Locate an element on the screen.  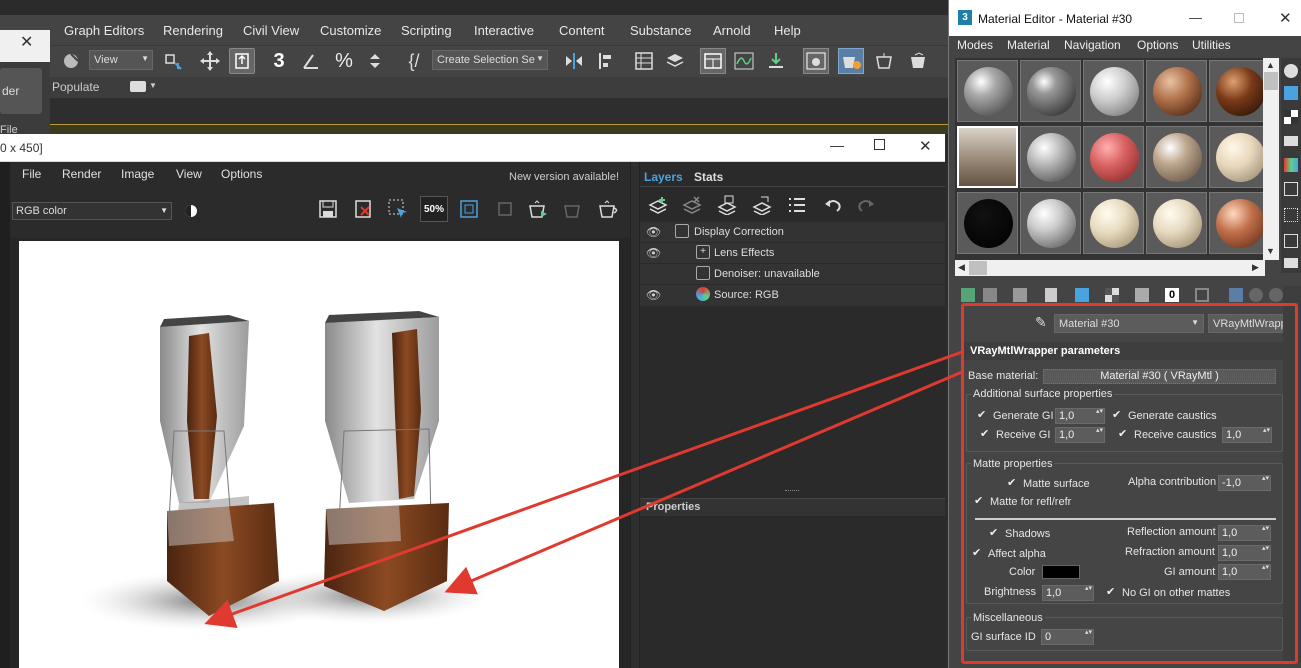
arrow-to-right-speaker is located at coordinates (703, 482).